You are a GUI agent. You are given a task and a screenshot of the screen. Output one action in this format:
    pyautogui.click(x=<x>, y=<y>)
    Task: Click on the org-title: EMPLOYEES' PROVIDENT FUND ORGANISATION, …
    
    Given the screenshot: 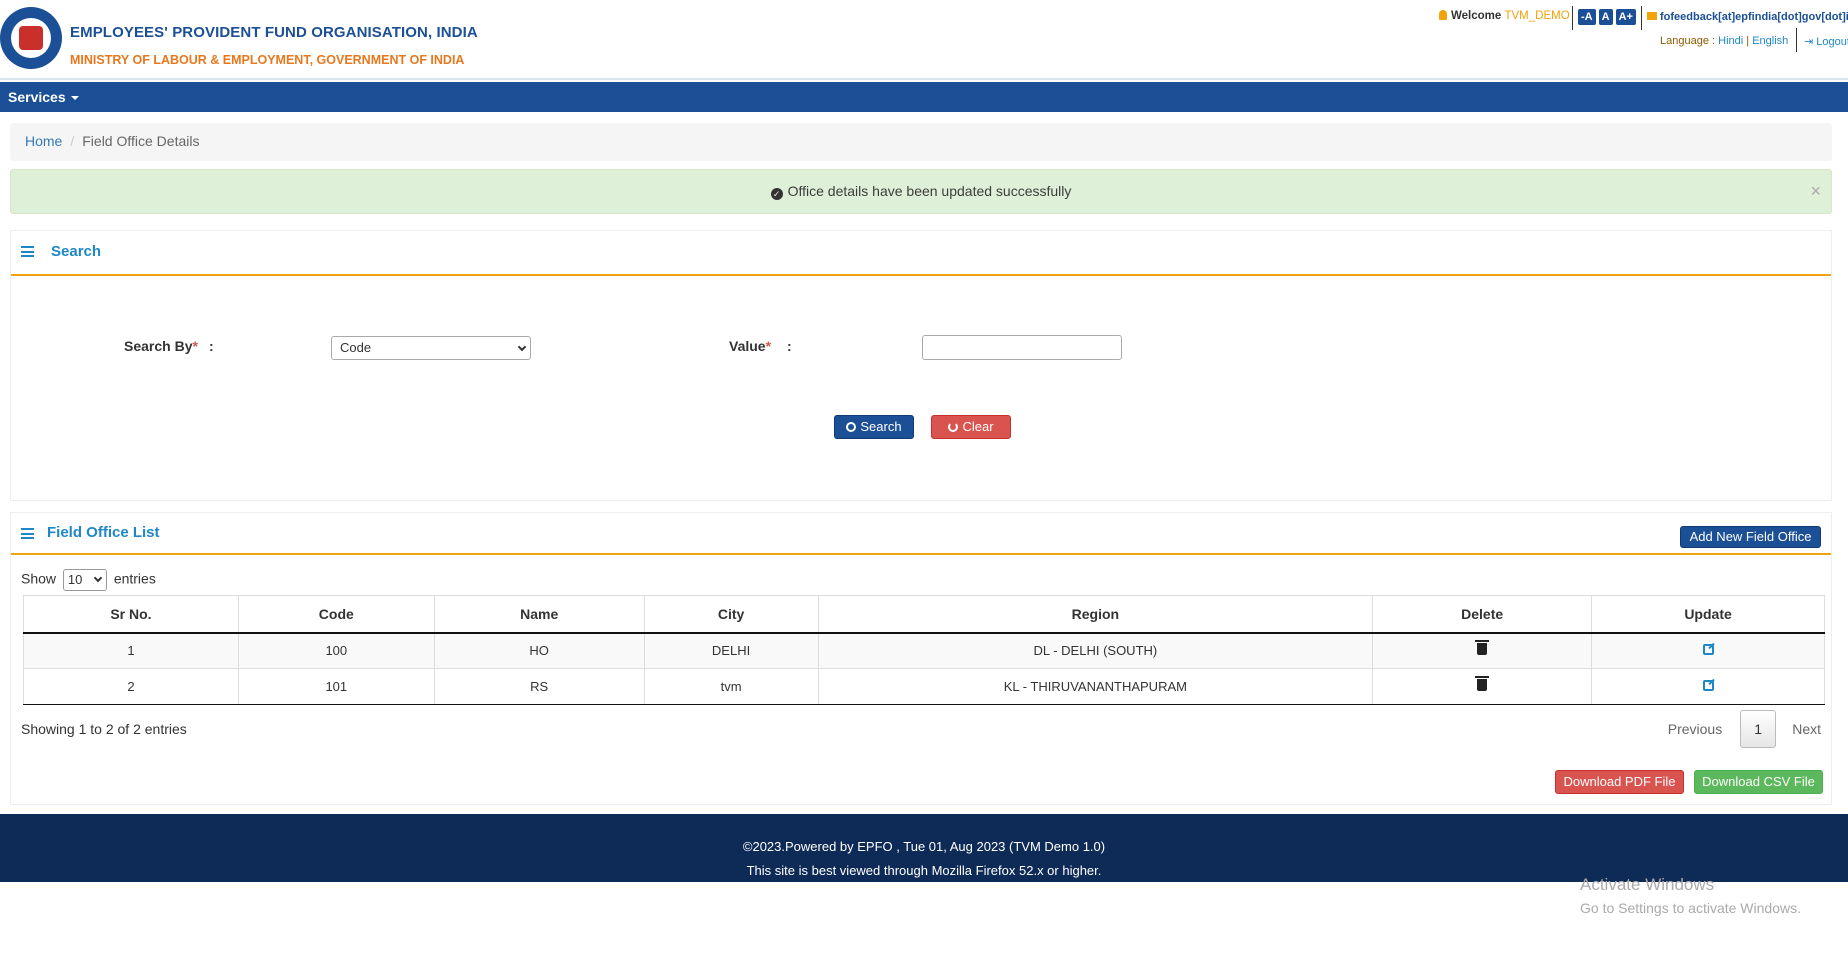 What is the action you would take?
    pyautogui.click(x=274, y=32)
    